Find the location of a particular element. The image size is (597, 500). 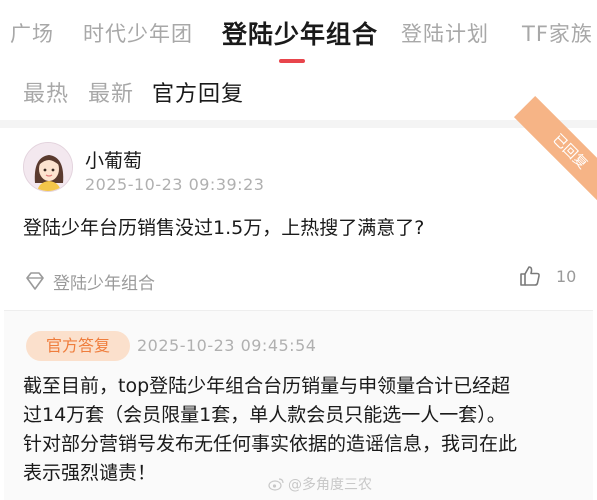

topic-tag: 登陆少年组合 is located at coordinates (89, 281).